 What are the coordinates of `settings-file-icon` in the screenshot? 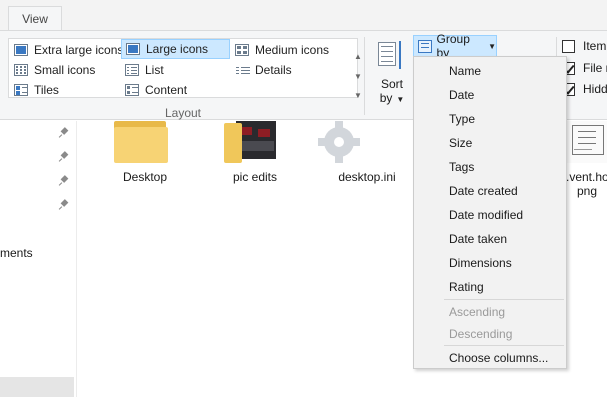 It's located at (341, 144).